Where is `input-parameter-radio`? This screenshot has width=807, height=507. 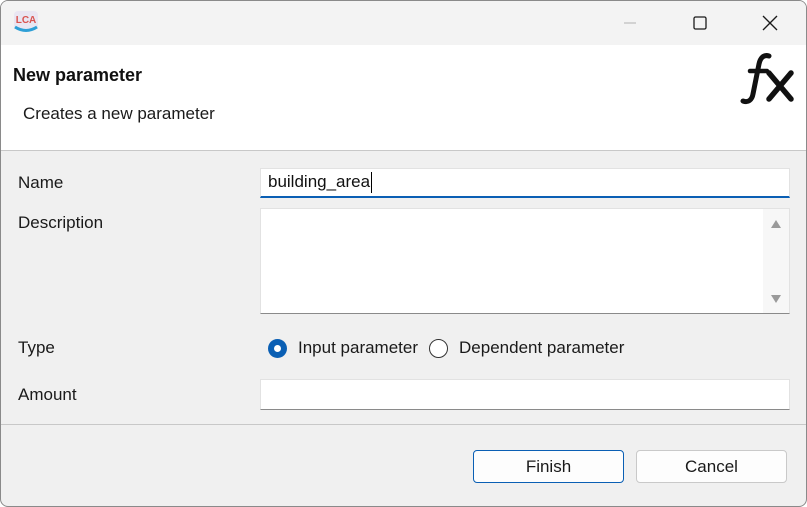
input-parameter-radio is located at coordinates (277, 348).